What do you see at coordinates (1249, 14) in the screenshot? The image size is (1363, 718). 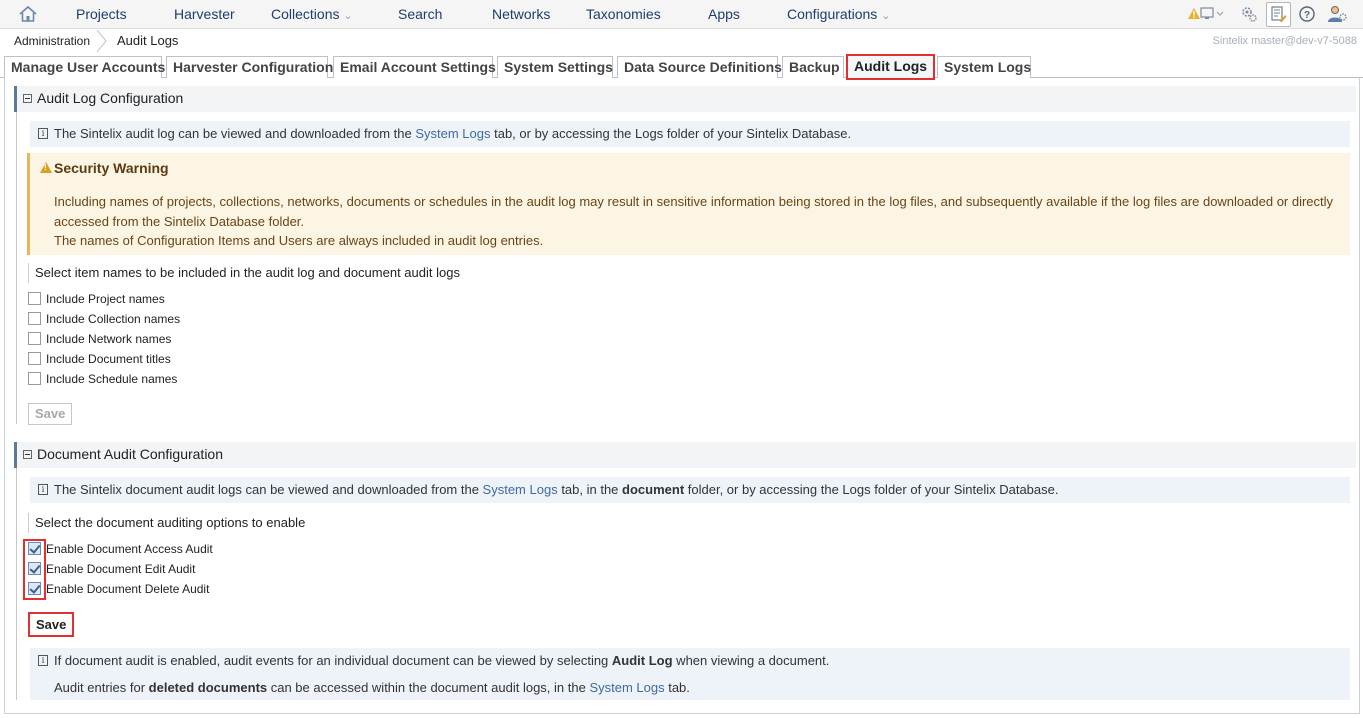 I see `settings-icon` at bounding box center [1249, 14].